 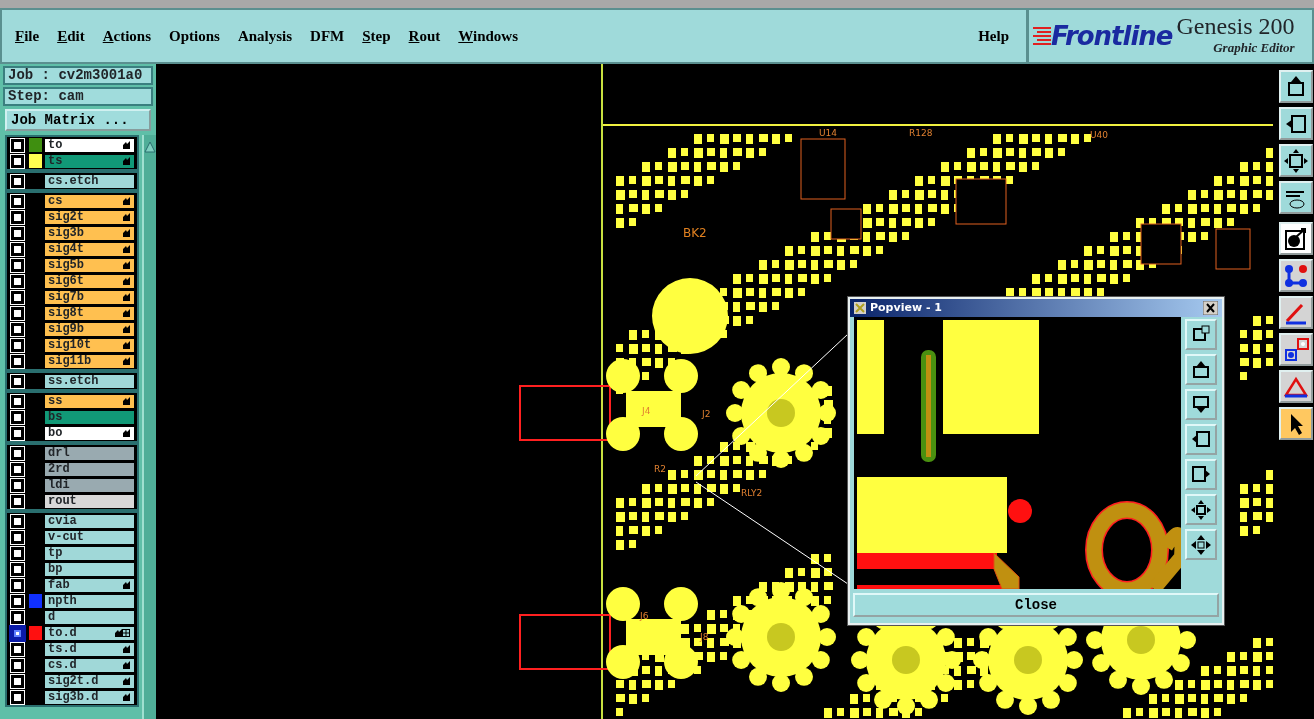 I want to click on layer-label: cs, so click(x=55, y=201).